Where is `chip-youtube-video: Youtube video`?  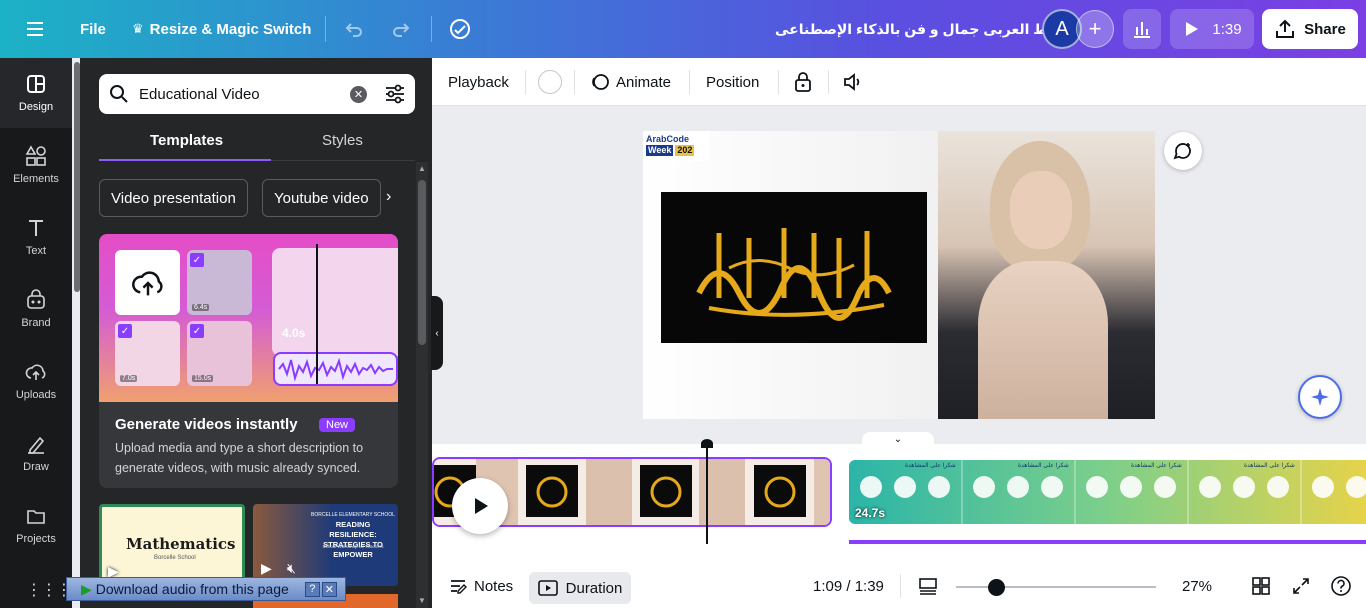 chip-youtube-video: Youtube video is located at coordinates (321, 198).